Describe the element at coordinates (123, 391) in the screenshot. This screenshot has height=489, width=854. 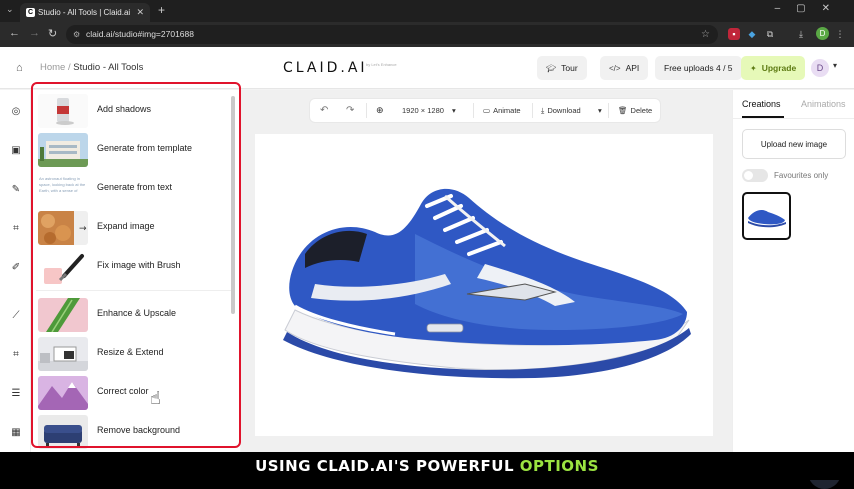
I see `tool-label: Correct color` at that location.